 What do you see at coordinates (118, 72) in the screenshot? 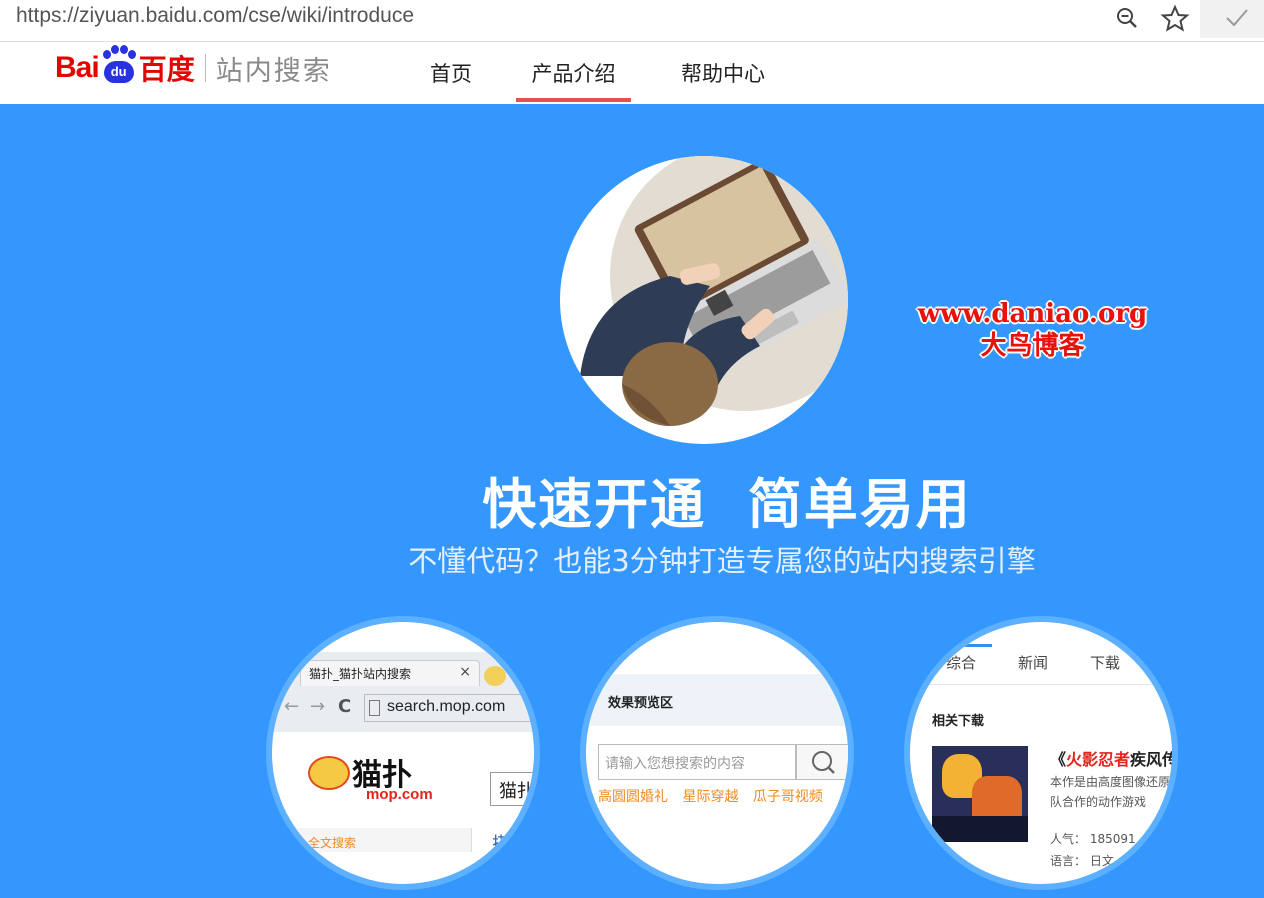
I see `logo-text-du: du` at bounding box center [118, 72].